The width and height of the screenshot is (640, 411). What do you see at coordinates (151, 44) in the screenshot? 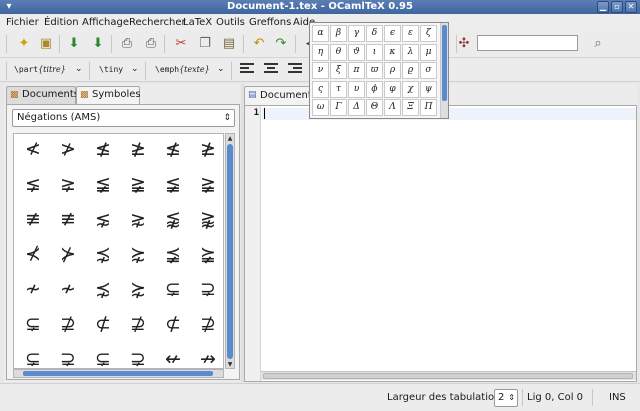
I see `print-icon: ⎙` at bounding box center [151, 44].